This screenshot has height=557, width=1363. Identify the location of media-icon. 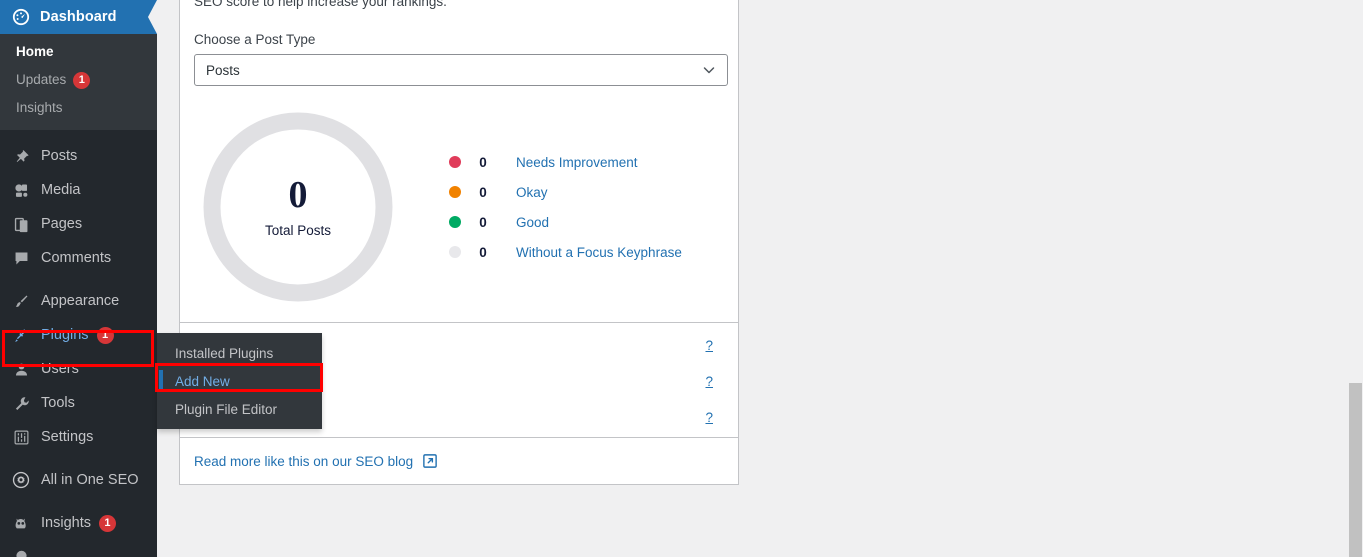
(21, 190).